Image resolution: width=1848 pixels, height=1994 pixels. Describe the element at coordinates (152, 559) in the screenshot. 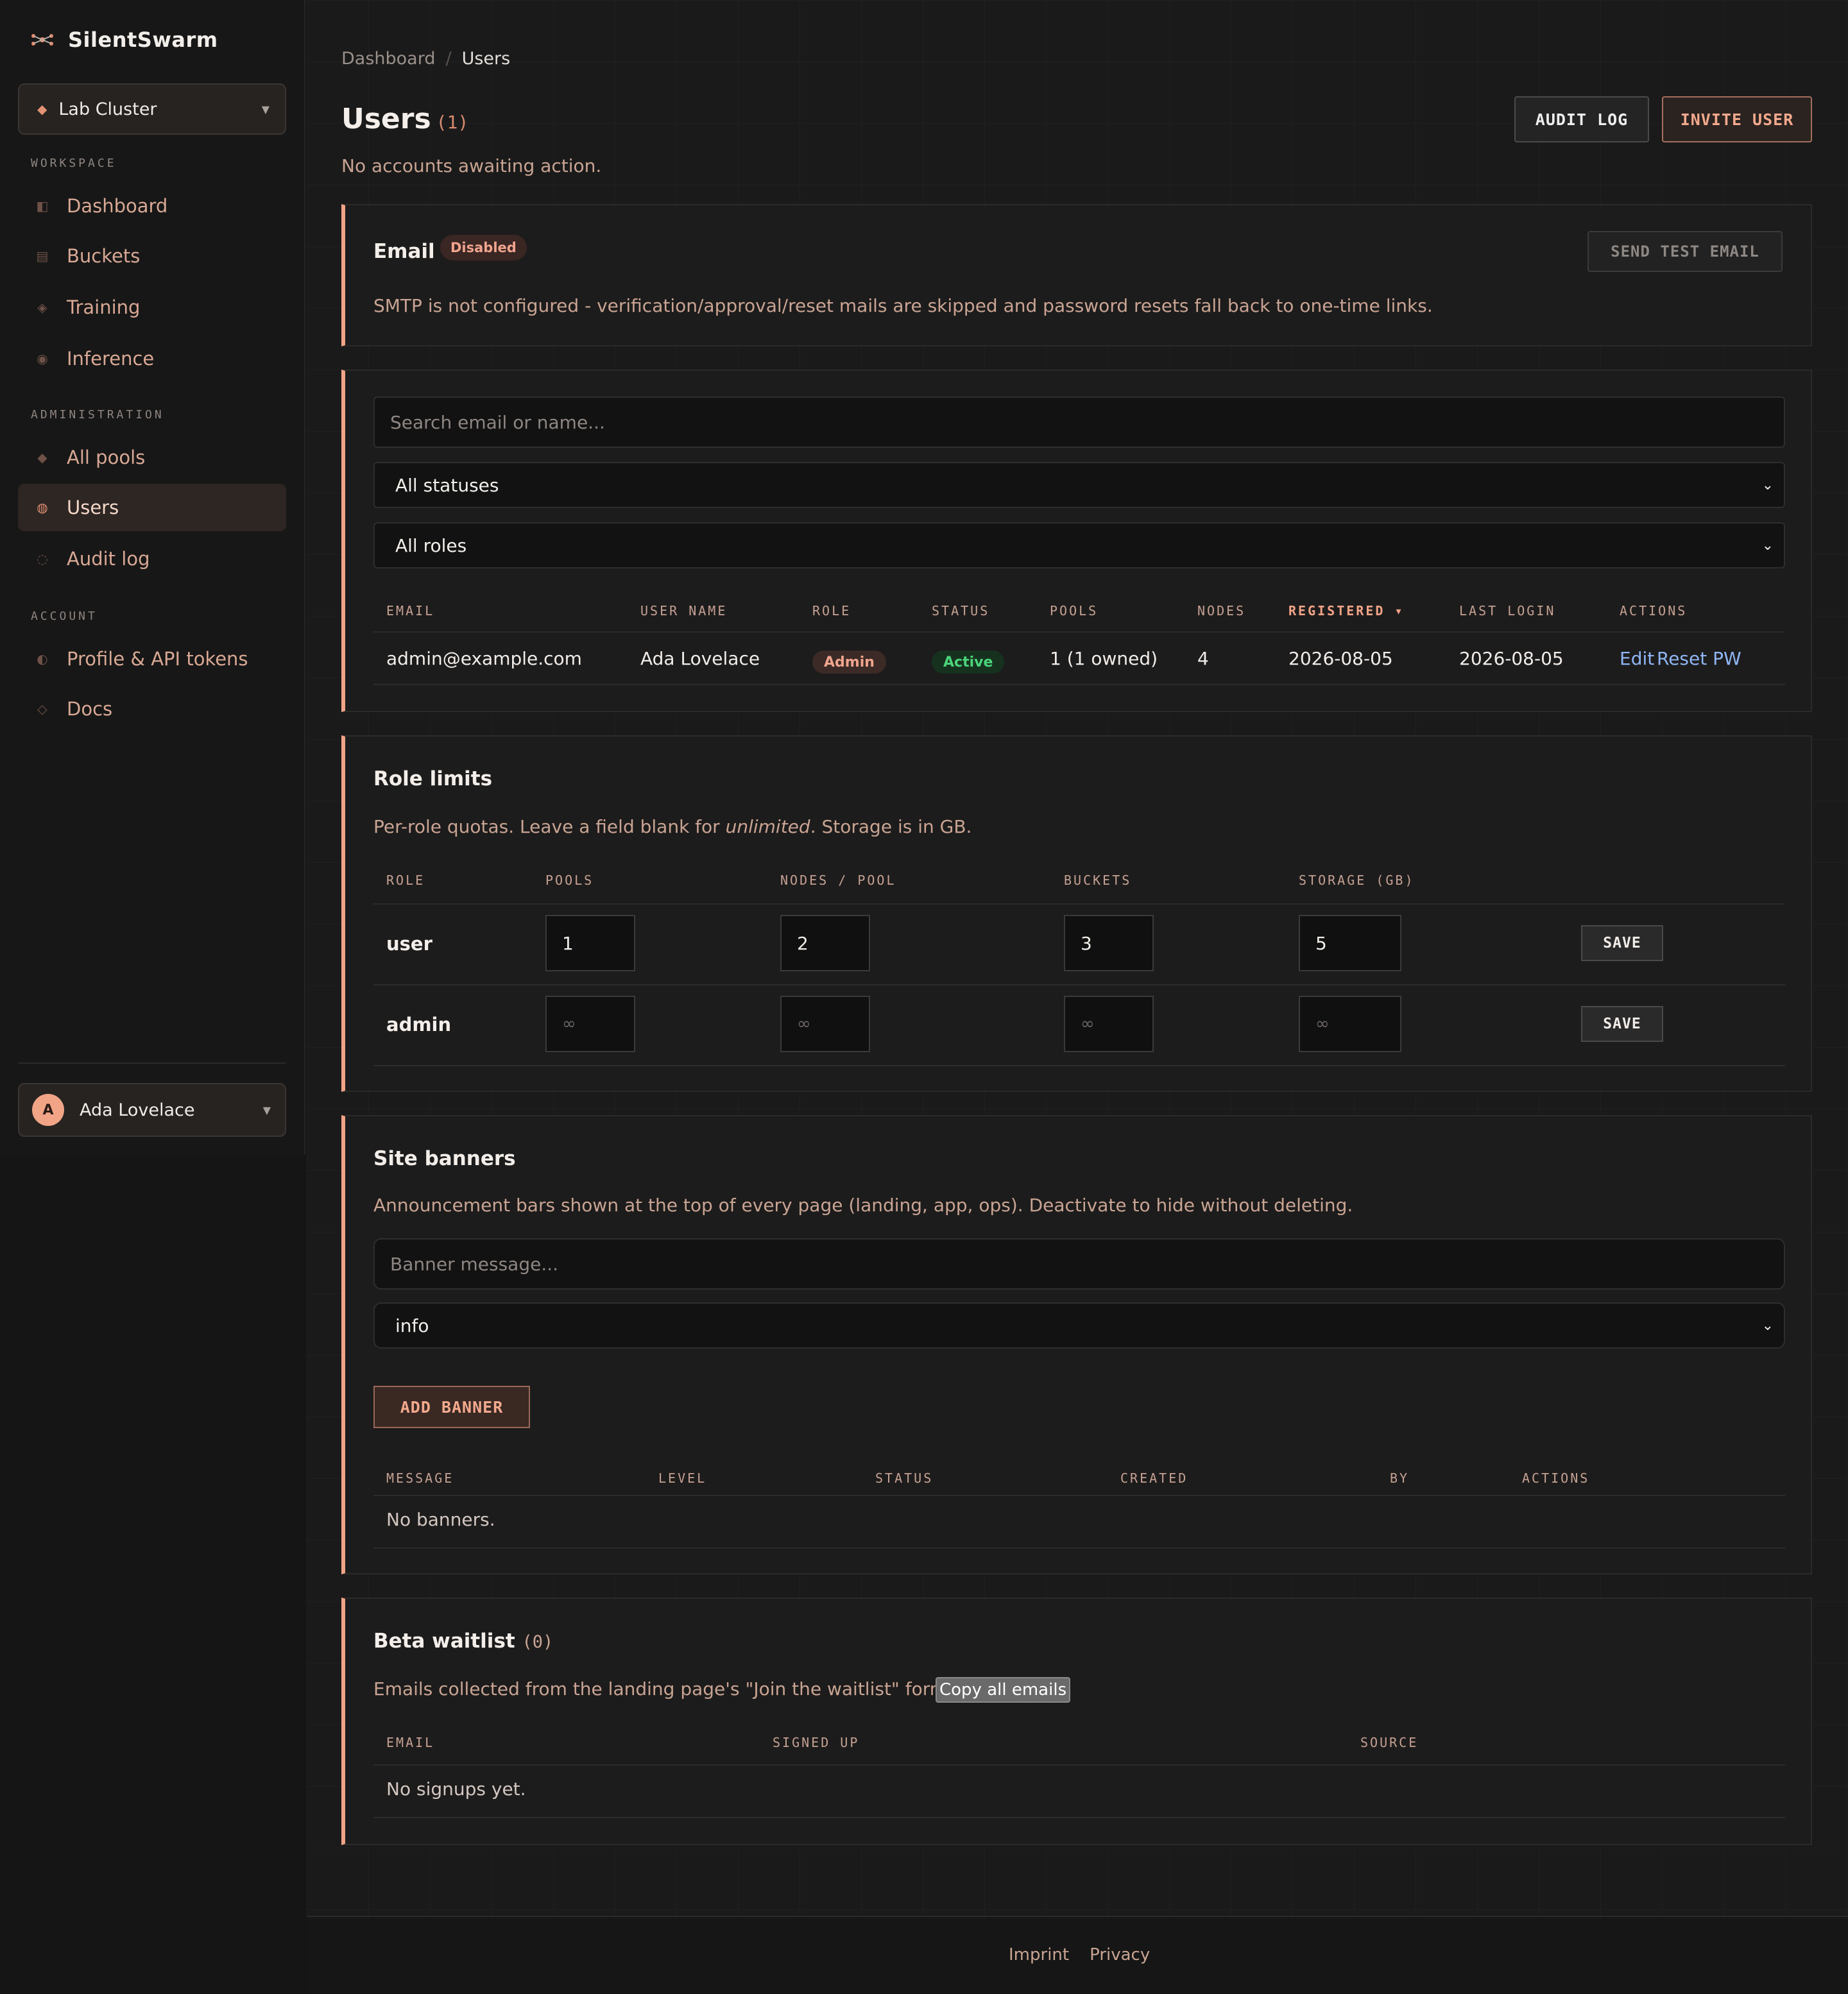

I see `sidebar-item-audit-log: ◌ Audit log` at that location.